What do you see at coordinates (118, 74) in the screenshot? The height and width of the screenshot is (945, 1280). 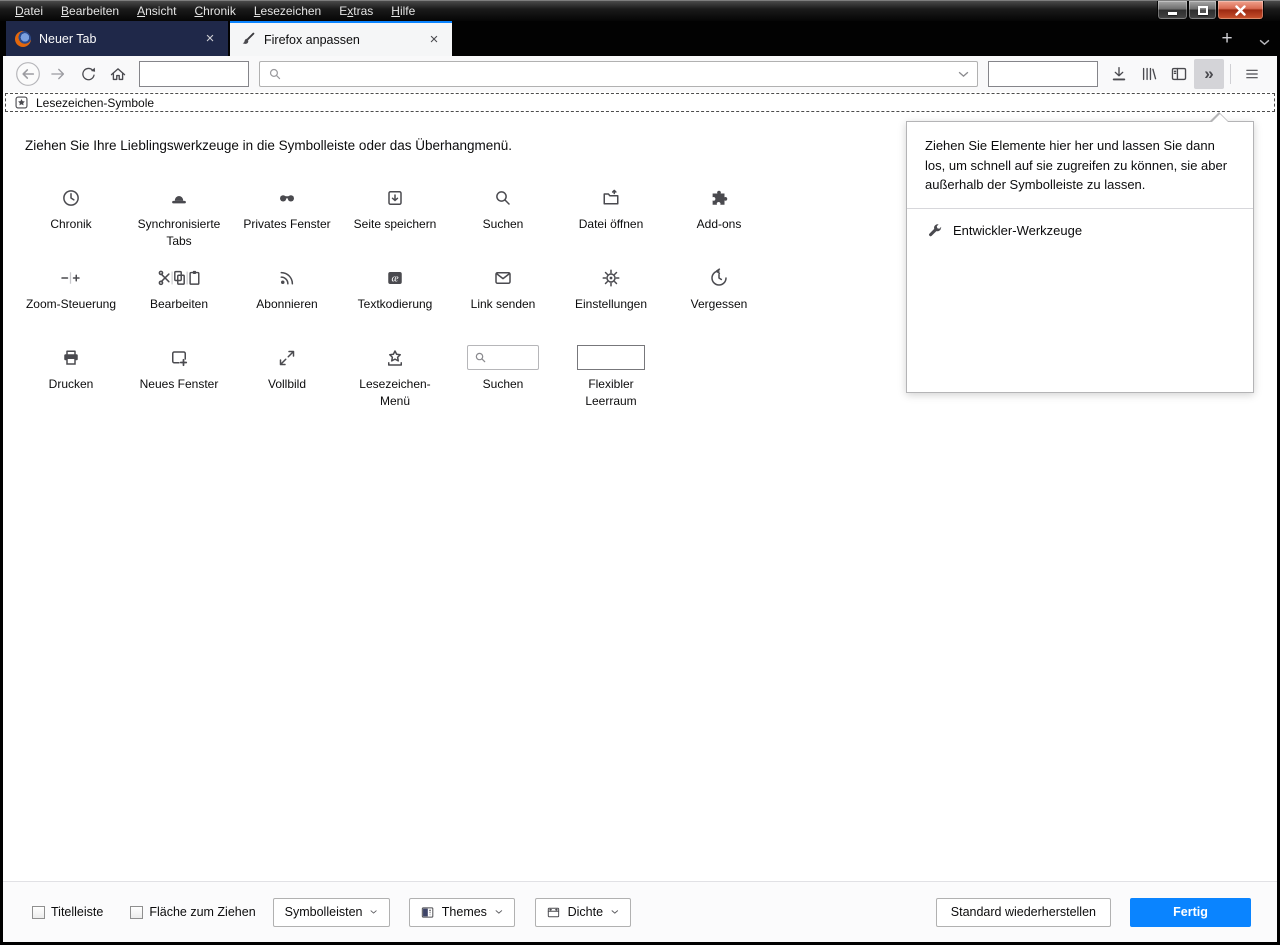 I see `home-button` at bounding box center [118, 74].